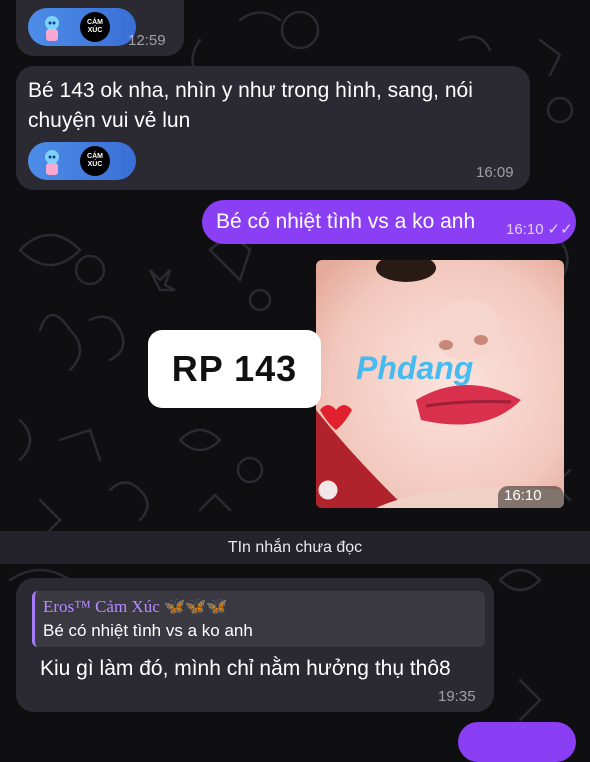 The image size is (590, 762). Describe the element at coordinates (346, 221) in the screenshot. I see `message-text: Bé có nhiệt tình vs a ko anh` at that location.